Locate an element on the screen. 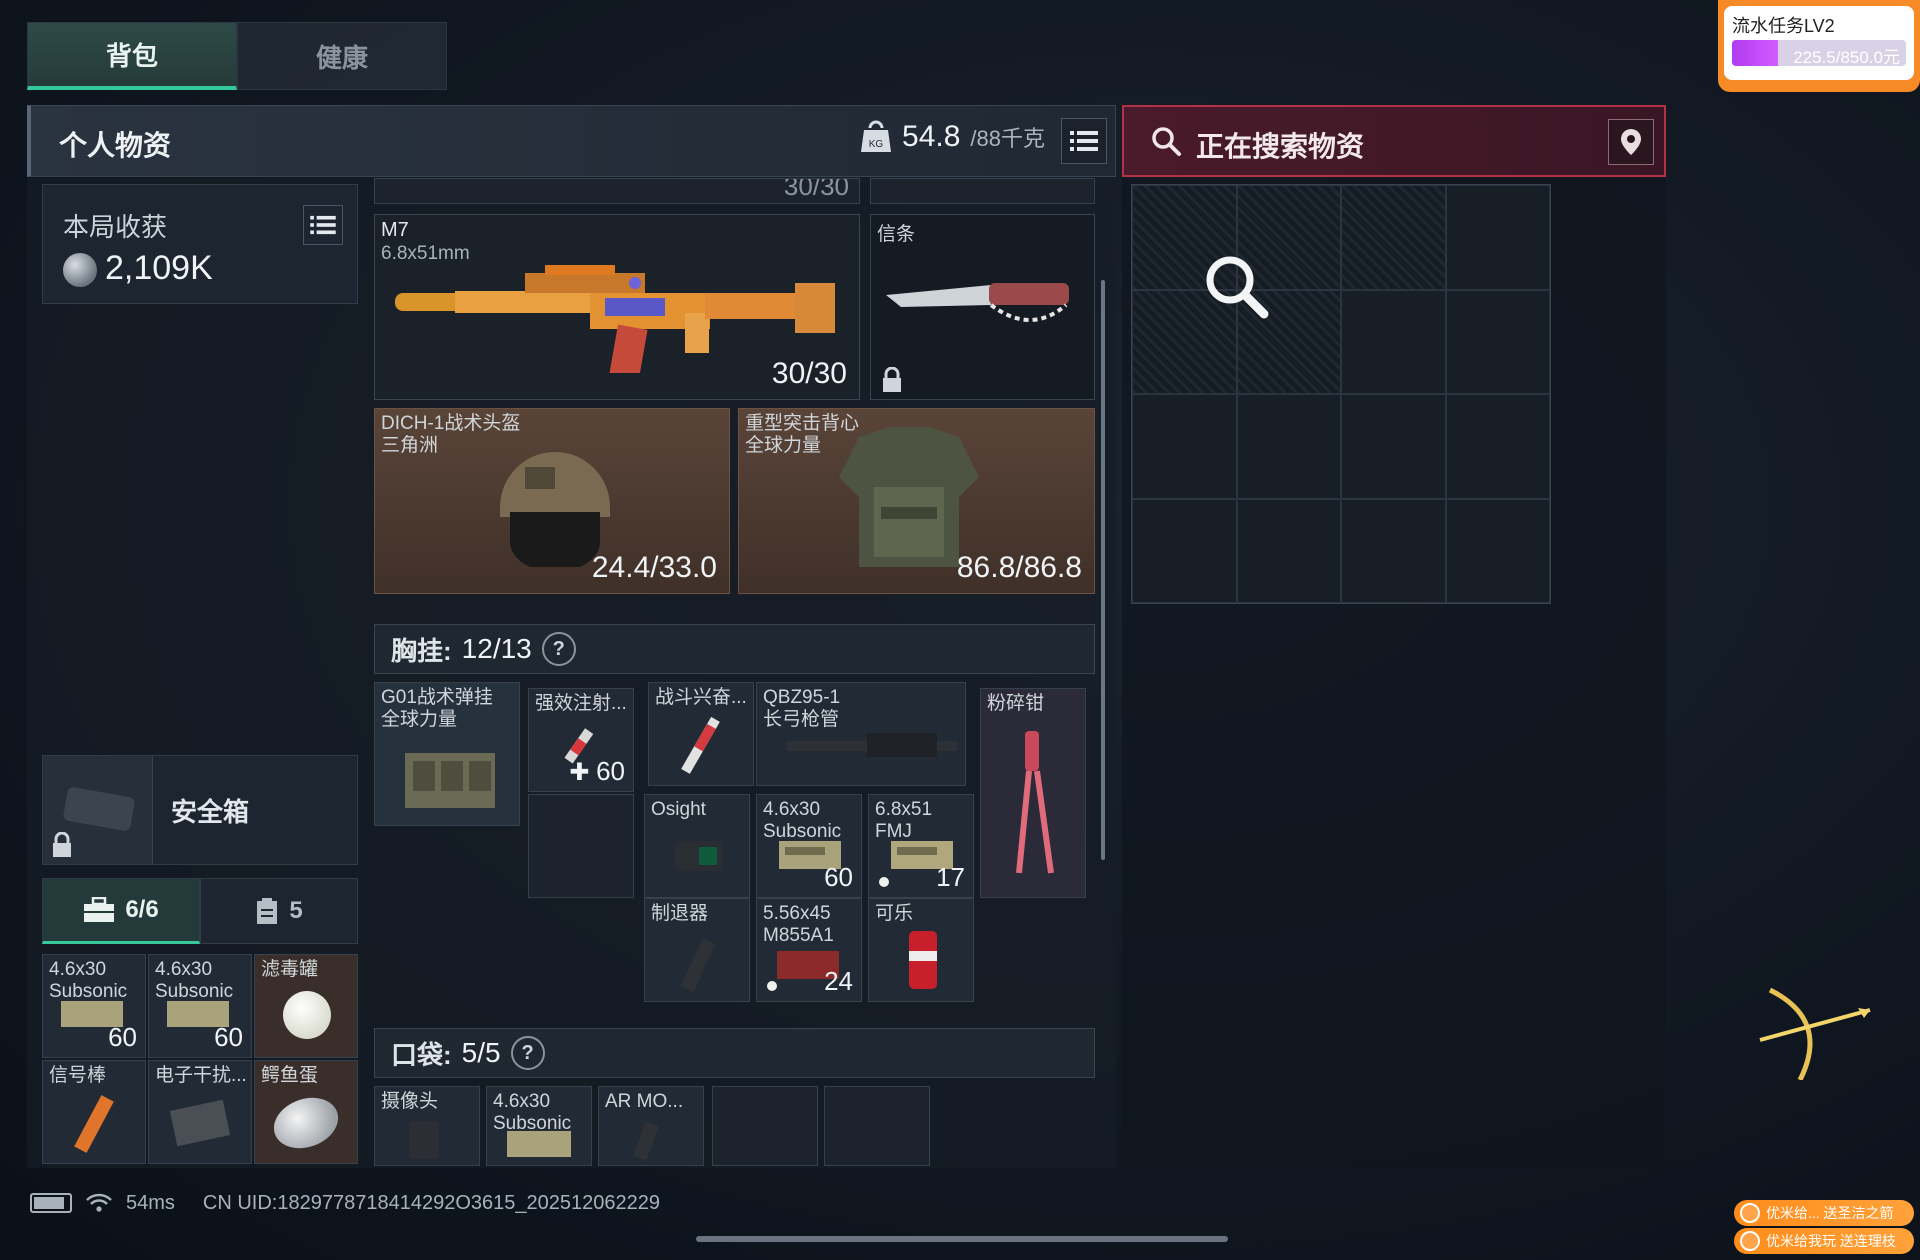  safe-item-name: 滤毒罐 is located at coordinates (290, 969).